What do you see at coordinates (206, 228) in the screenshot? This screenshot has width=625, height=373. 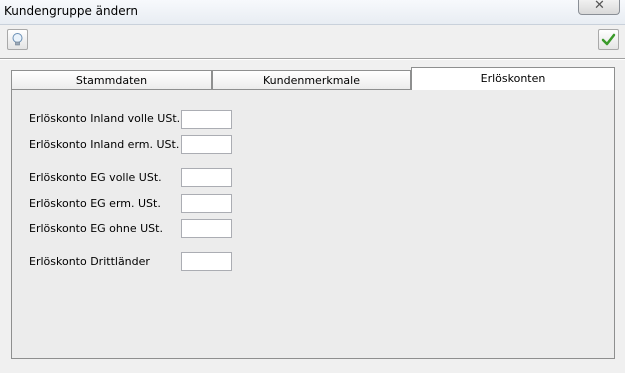 I see `erloeskonto-eg-ohne-input` at bounding box center [206, 228].